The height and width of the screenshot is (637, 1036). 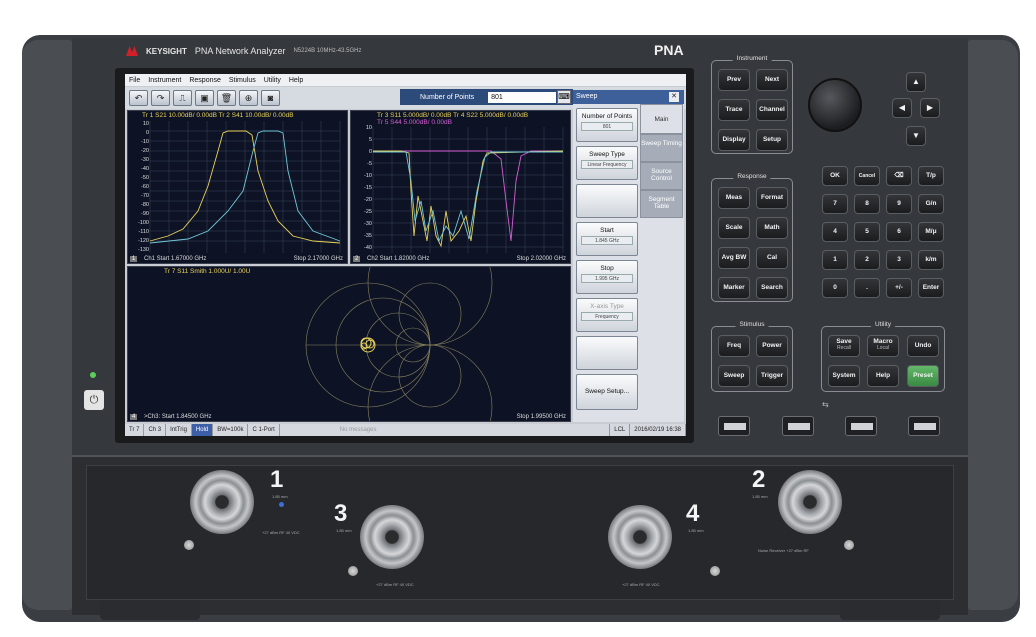 I want to click on rotary-knob, so click(x=835, y=105).